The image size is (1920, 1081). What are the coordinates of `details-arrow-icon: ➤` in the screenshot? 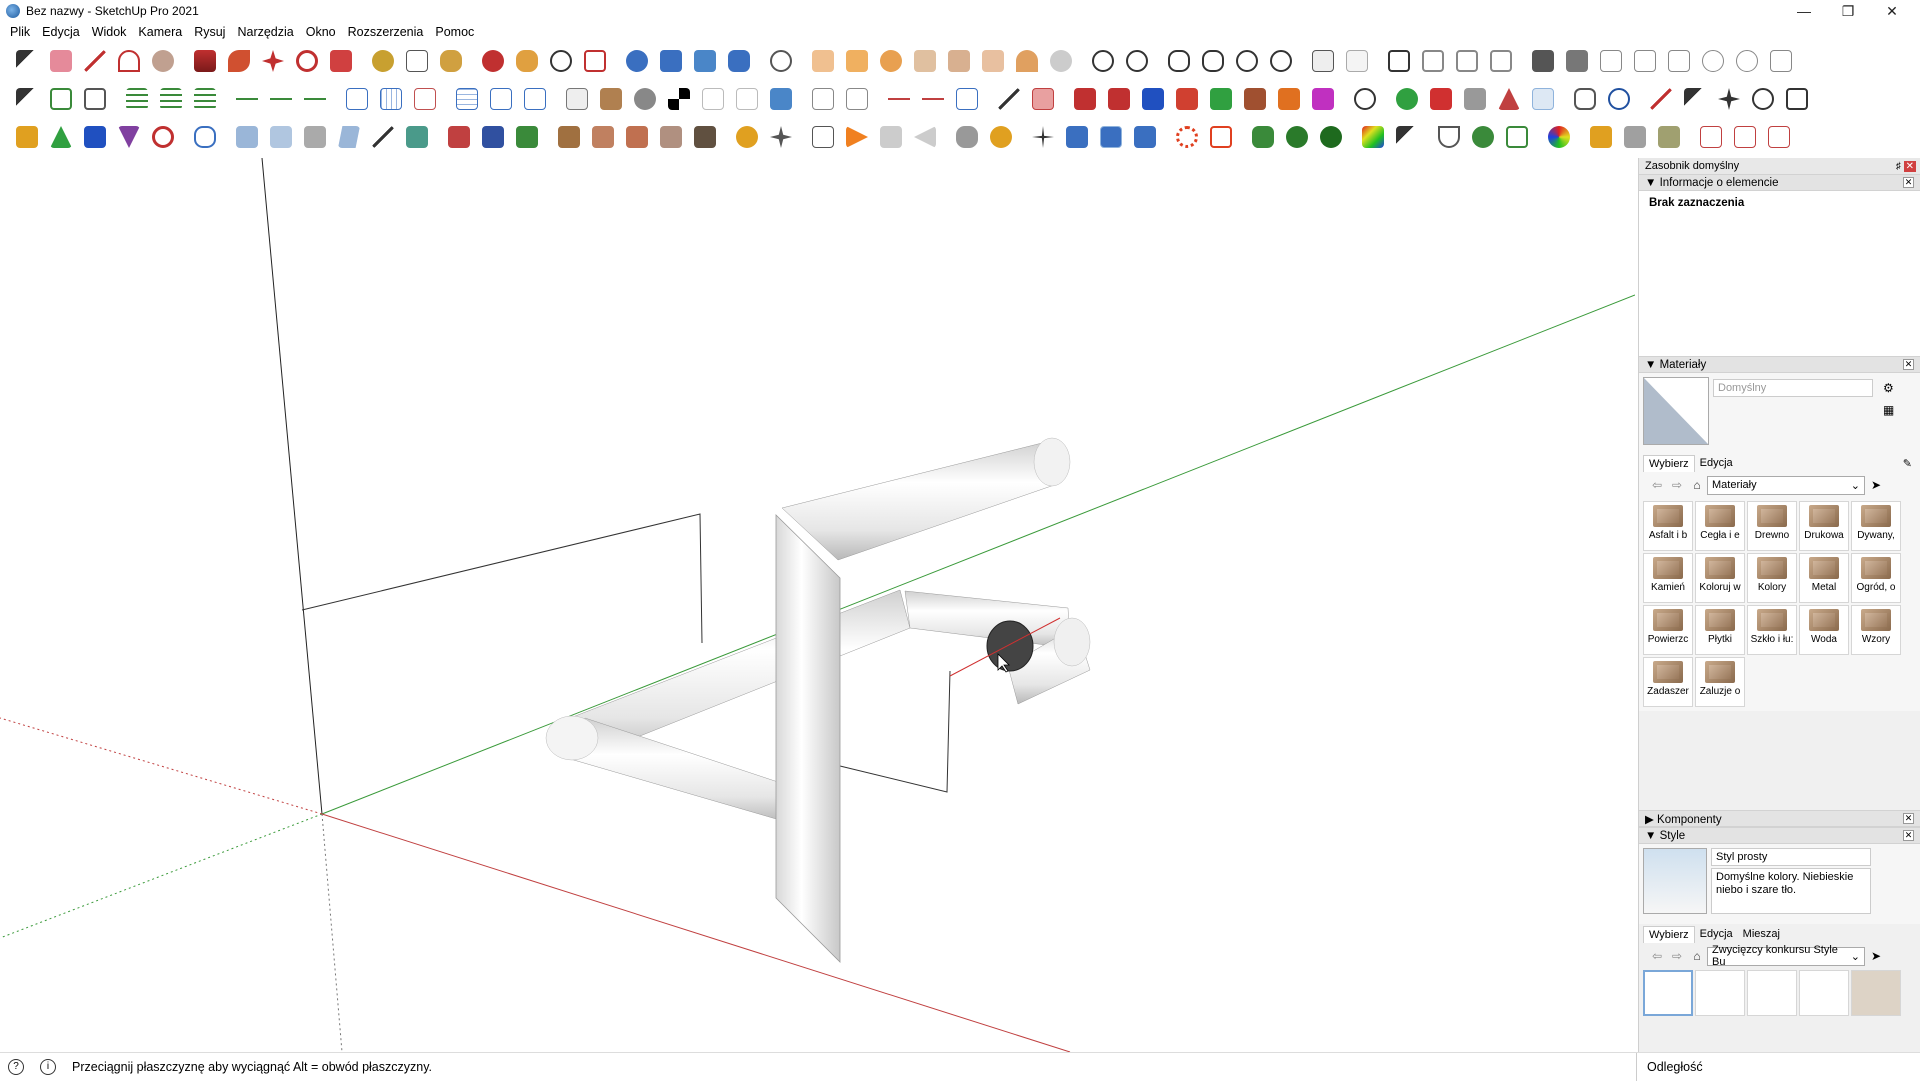 It's located at (1876, 485).